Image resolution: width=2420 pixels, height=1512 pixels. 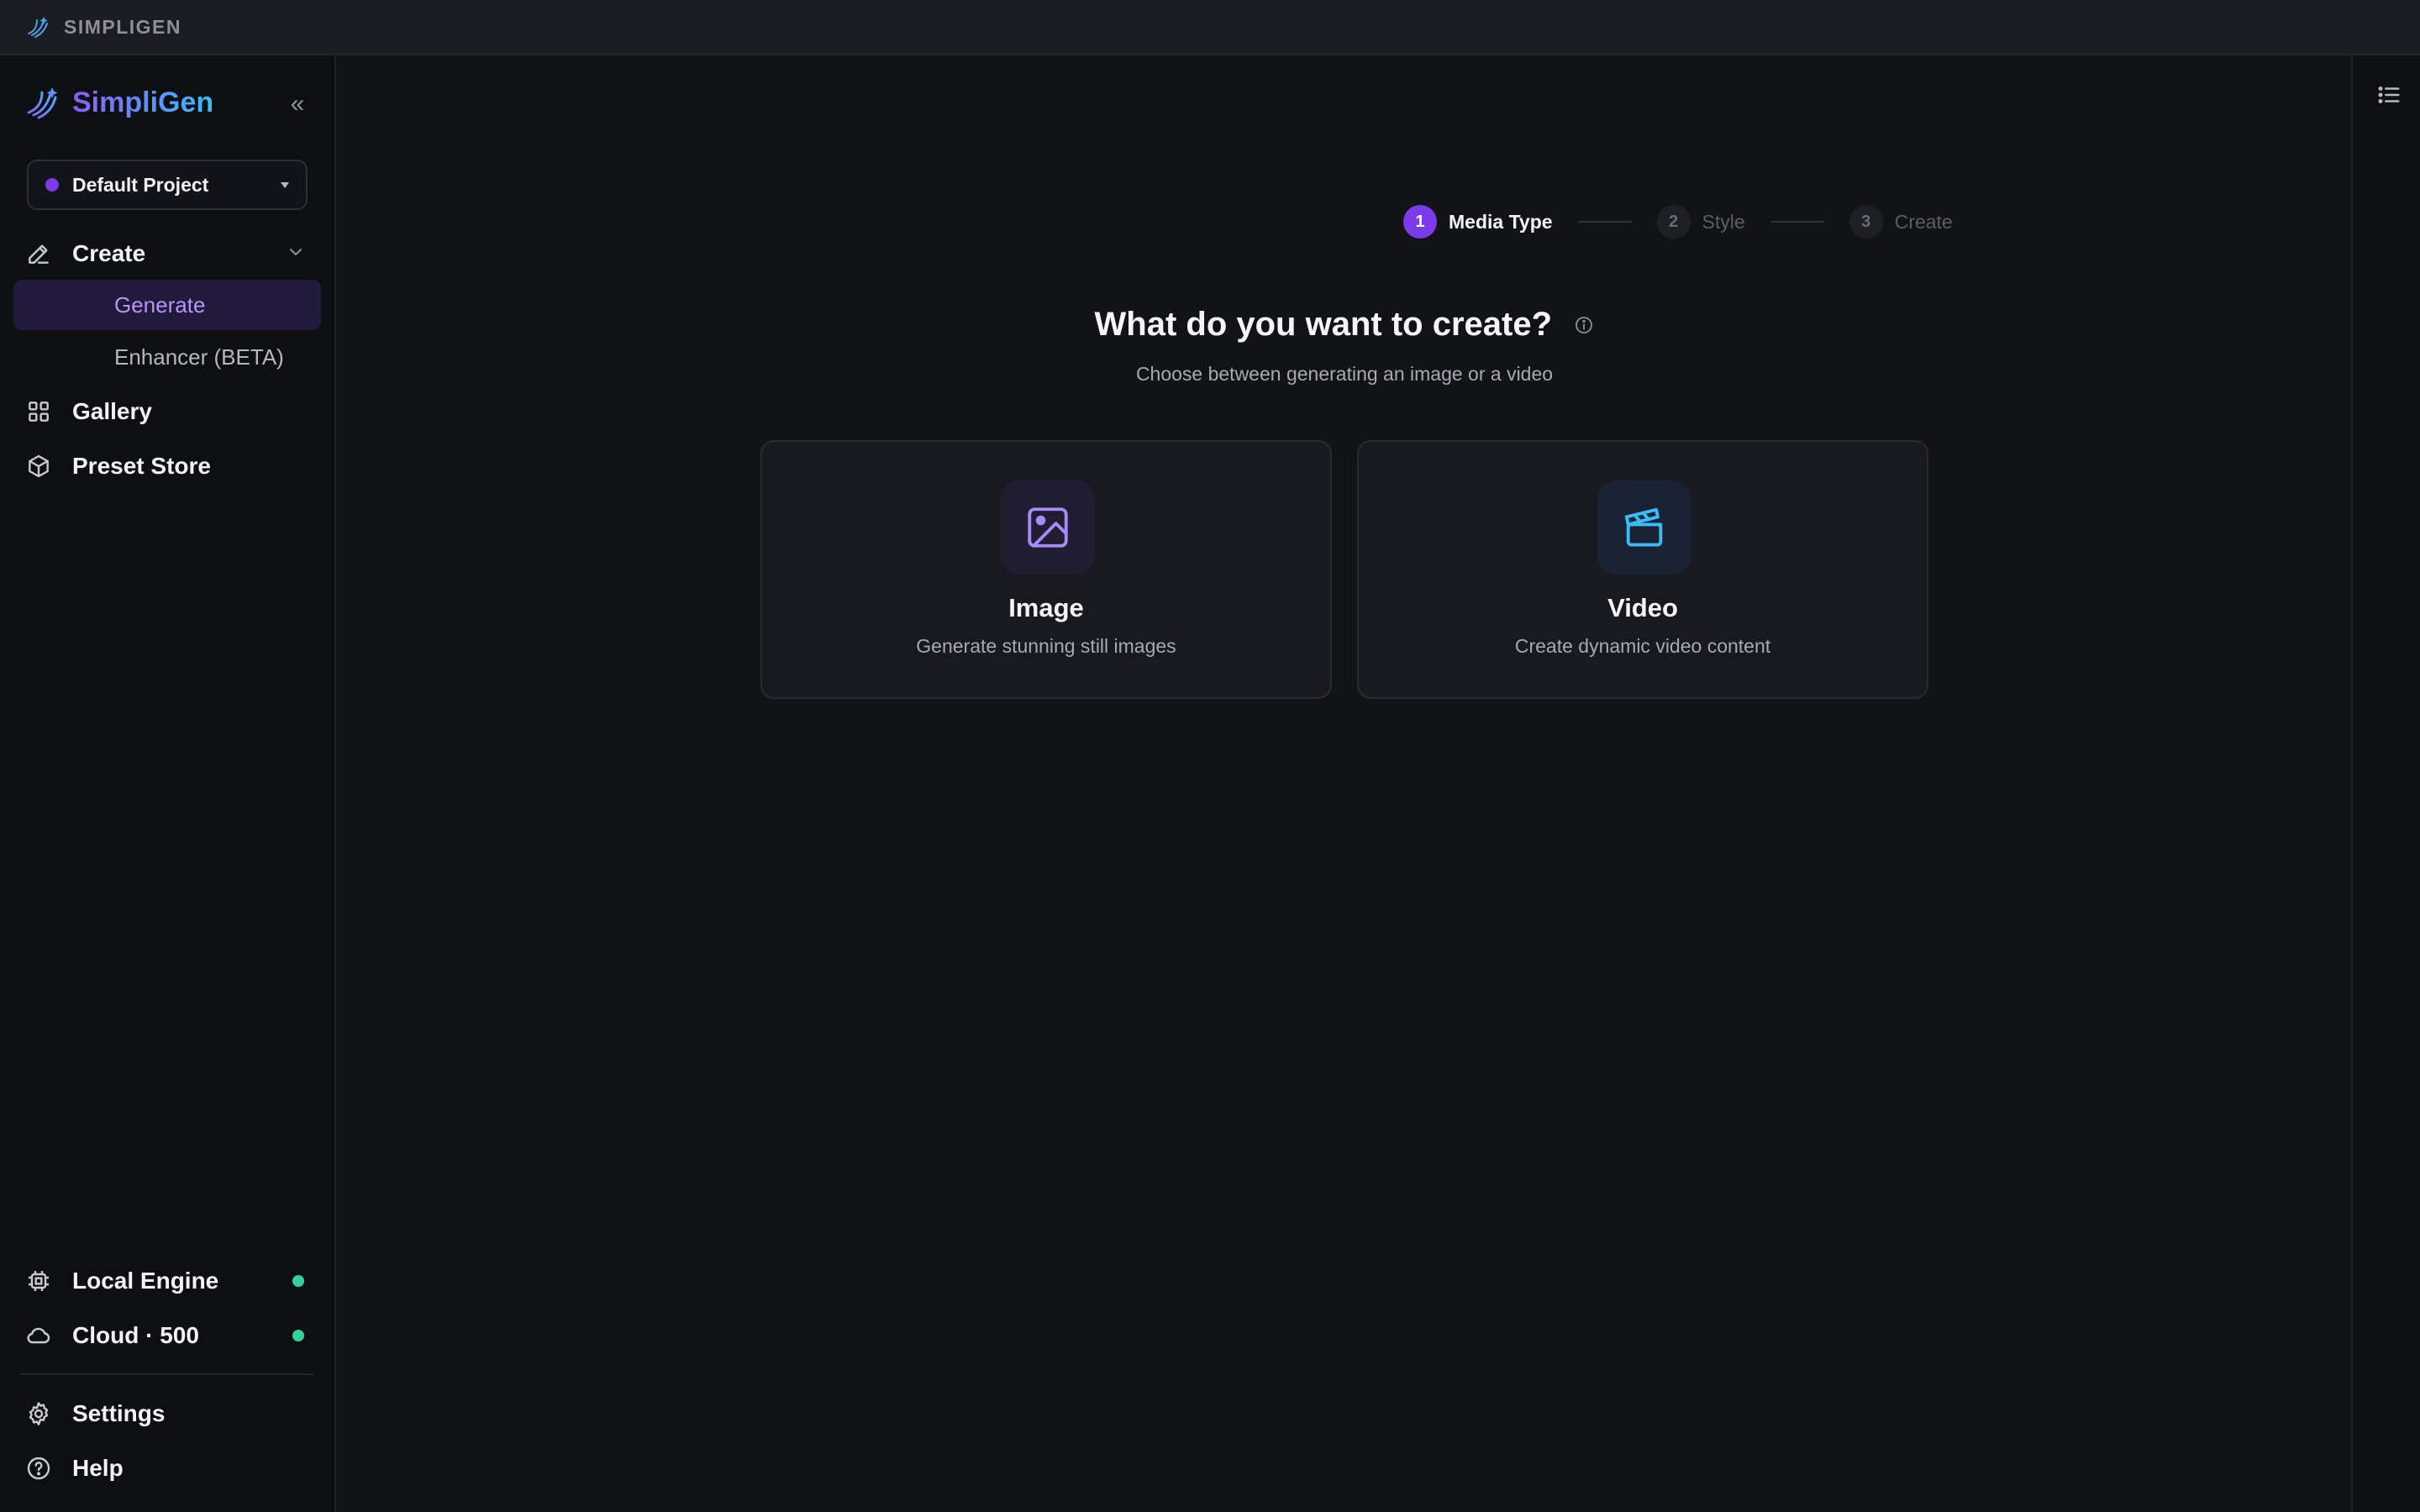 What do you see at coordinates (39, 1413) in the screenshot?
I see `gear-icon` at bounding box center [39, 1413].